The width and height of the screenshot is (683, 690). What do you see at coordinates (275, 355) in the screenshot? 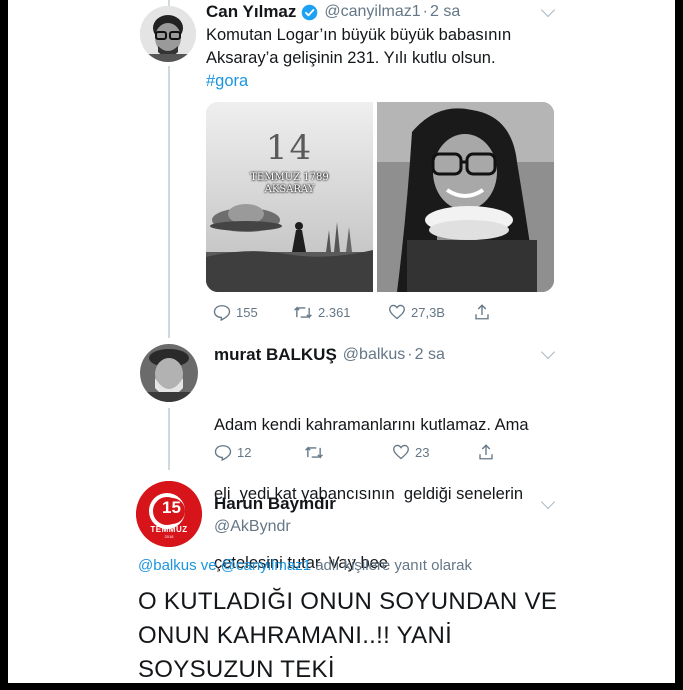
I see `tweet2-display-name: murat BALKUŞ` at bounding box center [275, 355].